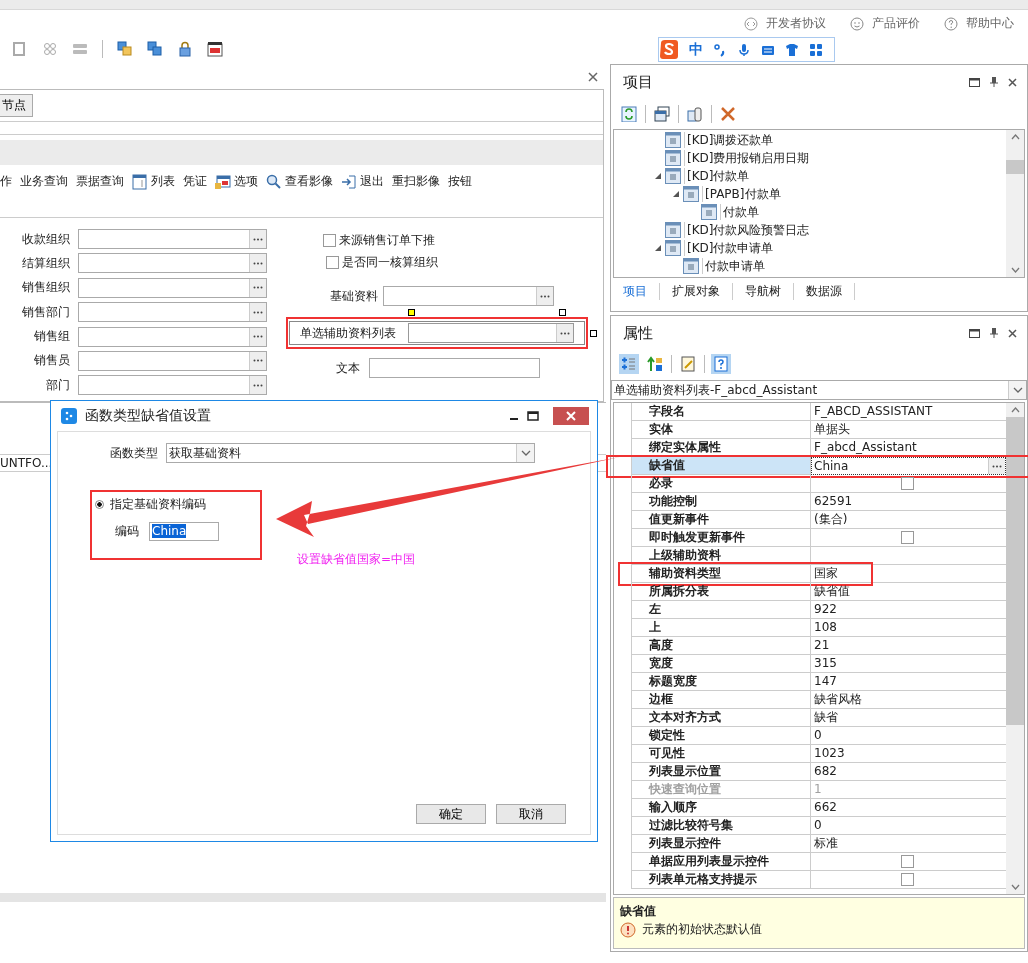 Image resolution: width=1028 pixels, height=963 pixels. I want to click on property-name: 高度, so click(721, 646).